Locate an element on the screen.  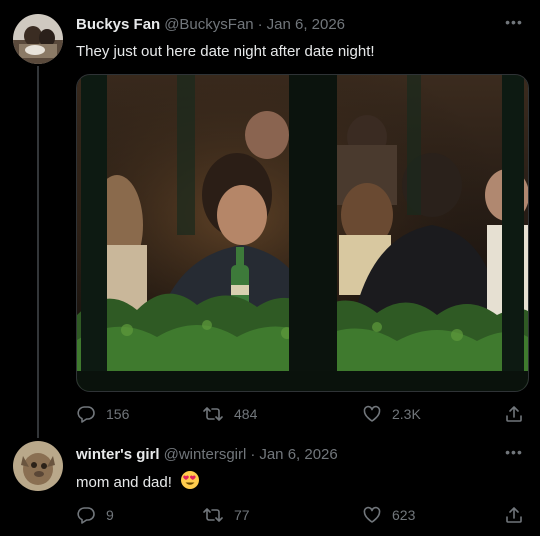
tweet-action-bar: 156 484 2.3K is located at coordinates (302, 414).